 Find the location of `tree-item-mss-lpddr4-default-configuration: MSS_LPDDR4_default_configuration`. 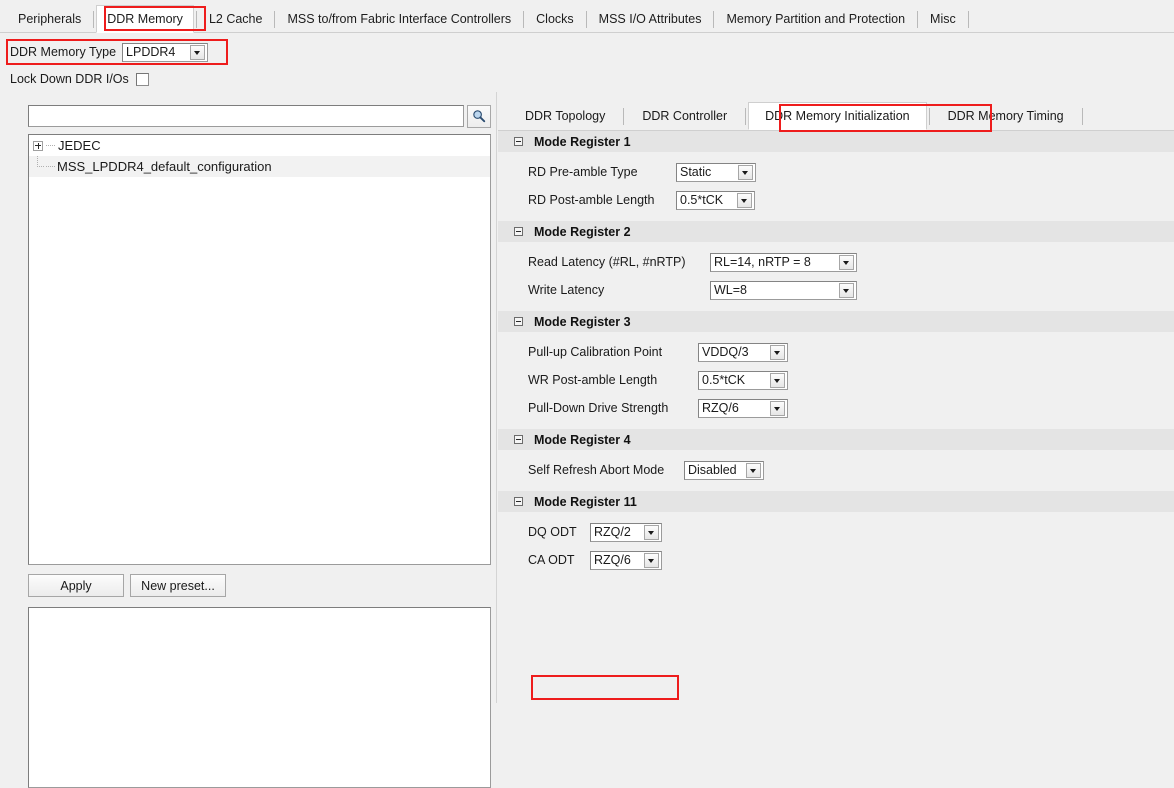

tree-item-mss-lpddr4-default-configuration: MSS_LPDDR4_default_configuration is located at coordinates (259, 166).